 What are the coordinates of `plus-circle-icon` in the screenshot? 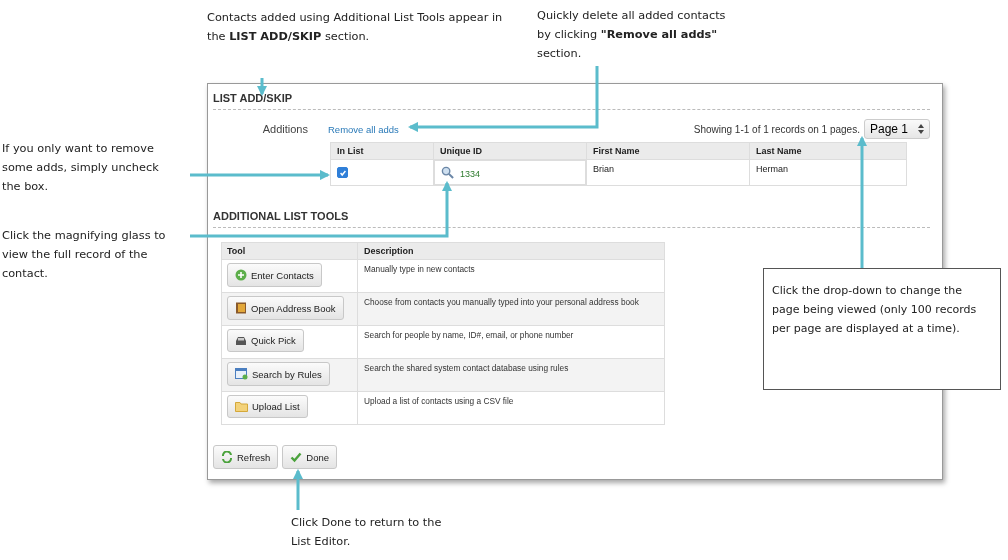 It's located at (241, 275).